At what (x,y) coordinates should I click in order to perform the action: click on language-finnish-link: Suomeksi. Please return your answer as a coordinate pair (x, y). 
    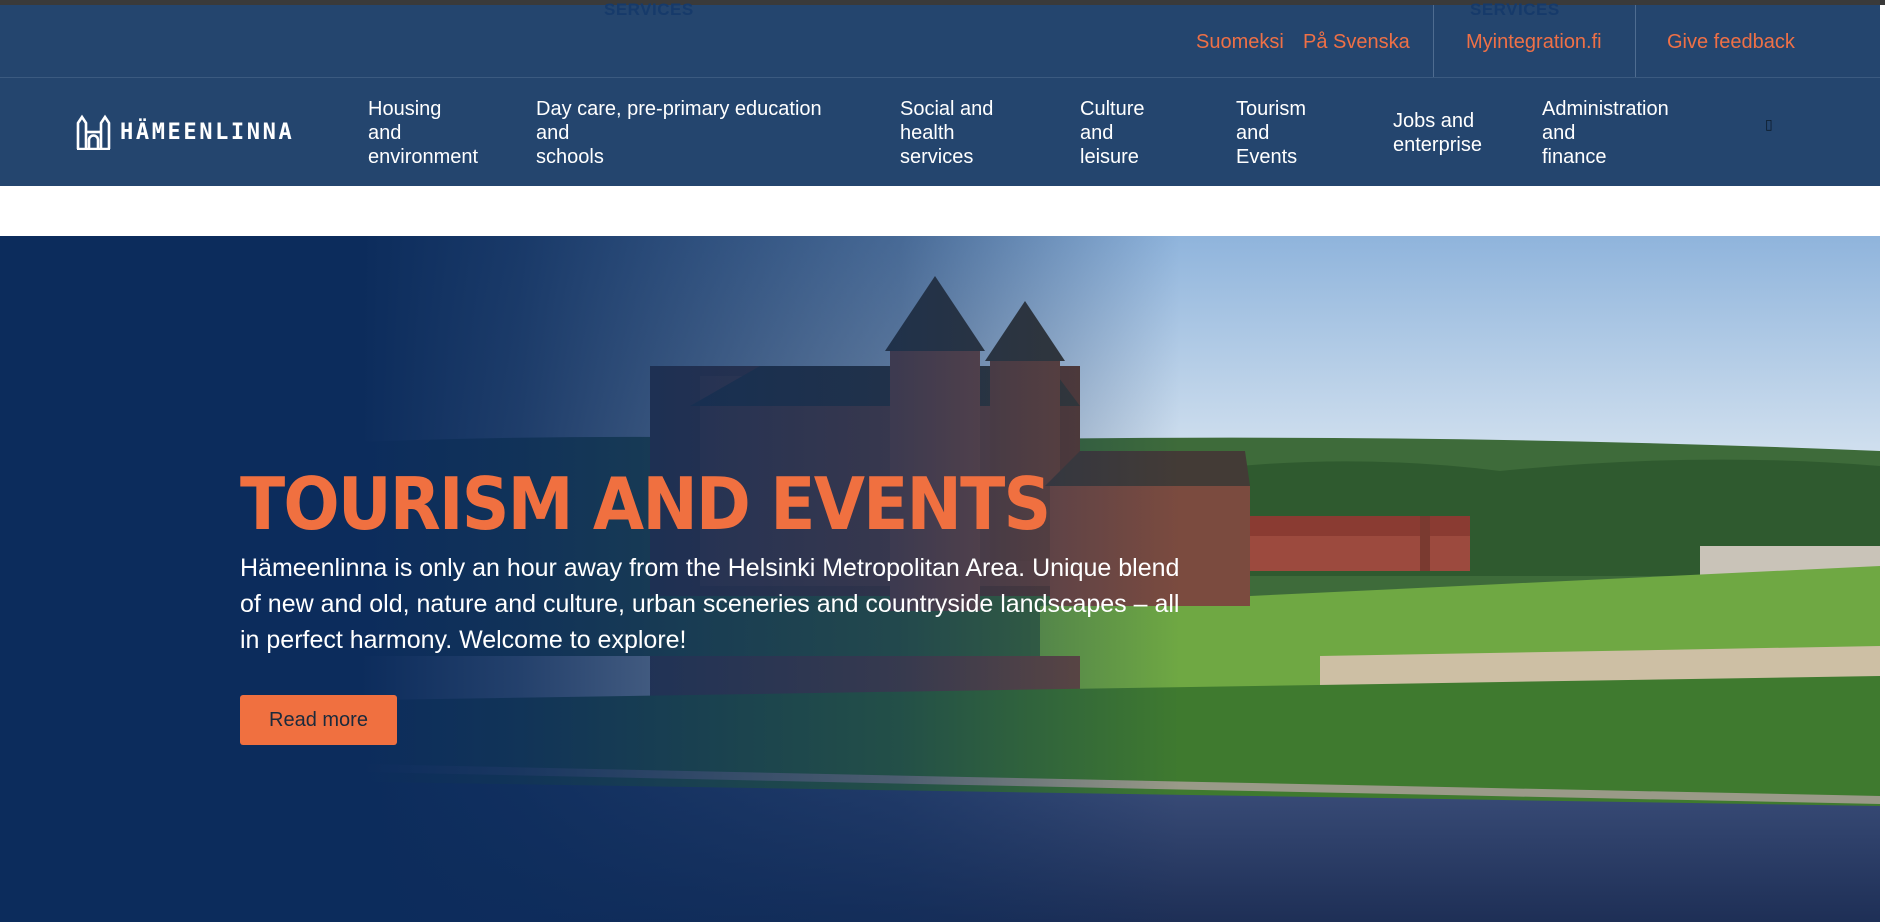
    Looking at the image, I should click on (1240, 42).